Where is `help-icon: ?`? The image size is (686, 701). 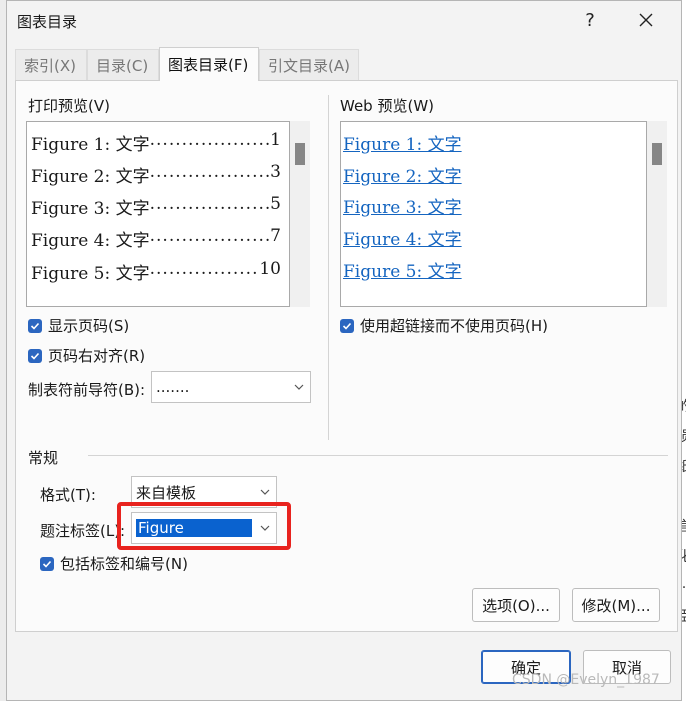 help-icon: ? is located at coordinates (590, 20).